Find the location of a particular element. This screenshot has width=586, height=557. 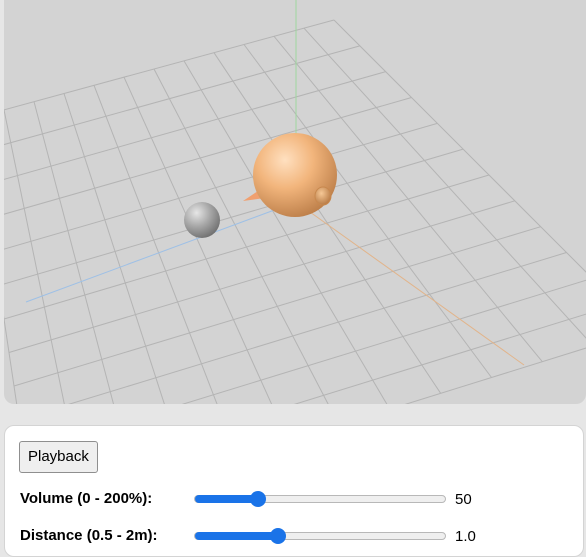

distance-slider-fill is located at coordinates (237, 536).